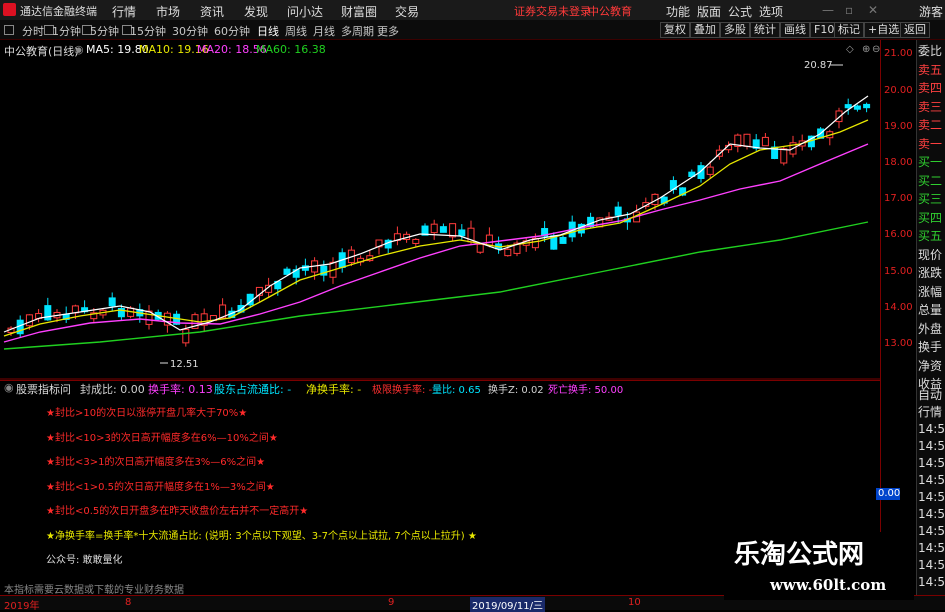  I want to click on minimize-icon: —, so click(828, 10).